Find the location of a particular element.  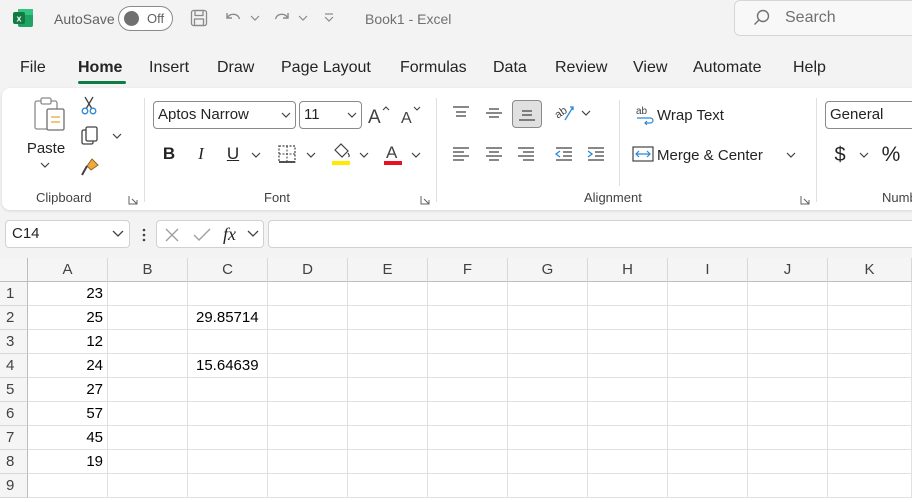

currency-dropdown-icon is located at coordinates (864, 155).